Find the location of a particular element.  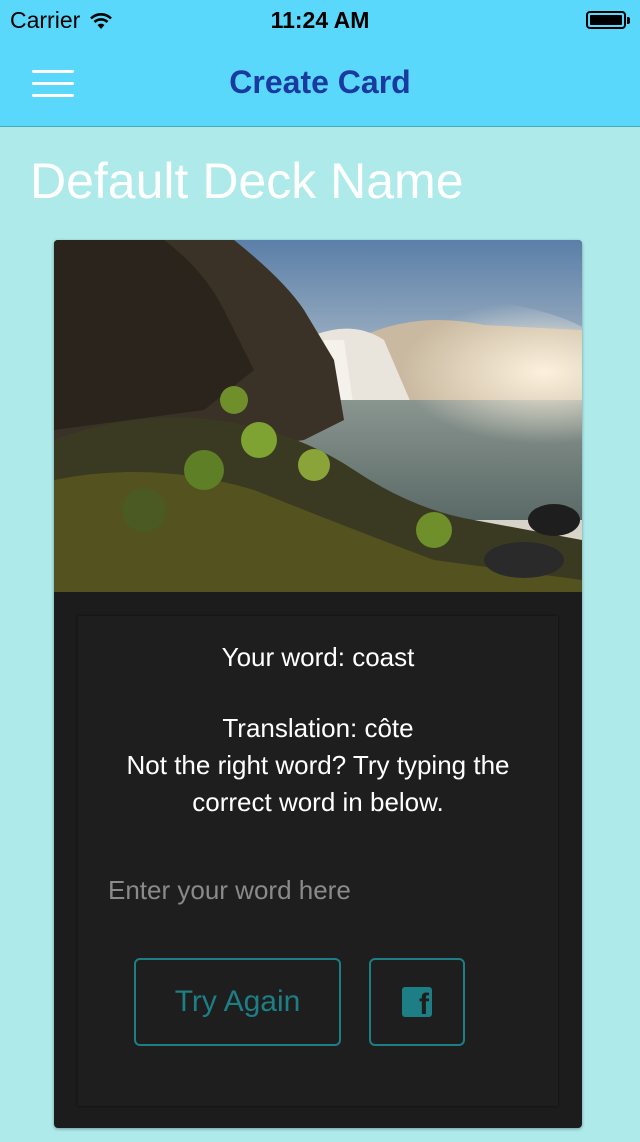

hint-text-line-1: Not the right word? Try typing the is located at coordinates (318, 765).